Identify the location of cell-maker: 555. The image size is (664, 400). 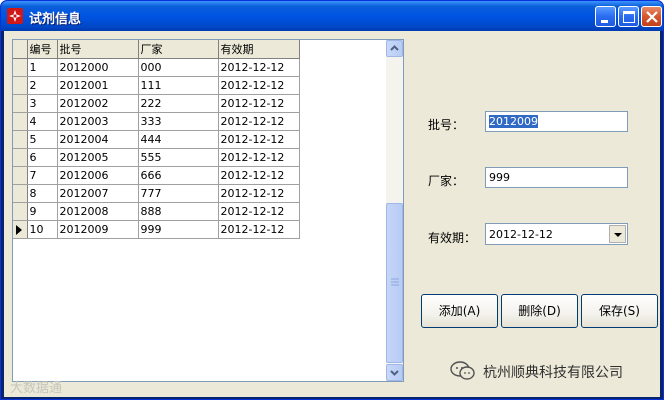
(178, 157).